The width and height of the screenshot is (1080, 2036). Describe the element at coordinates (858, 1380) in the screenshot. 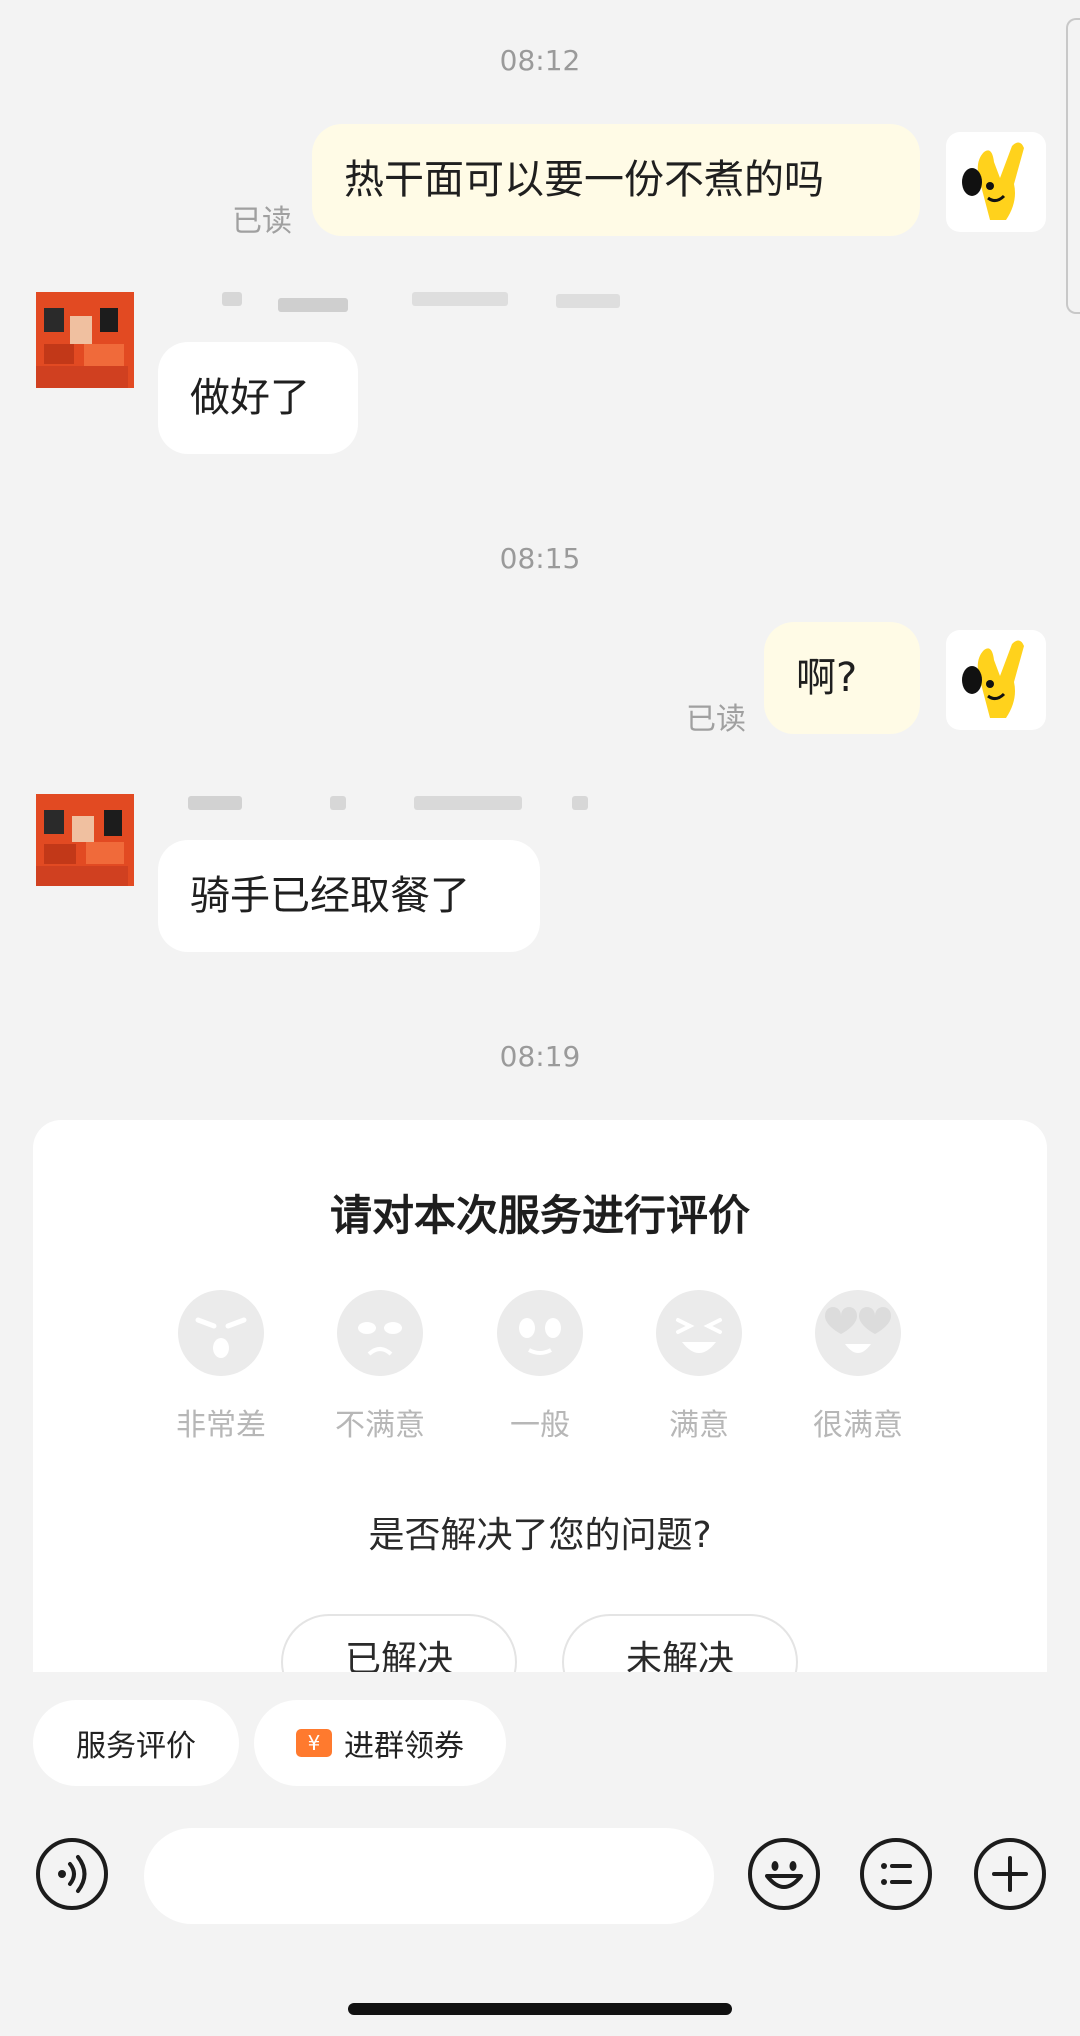

I see `rating-option-very-satisfied: 很满意` at that location.